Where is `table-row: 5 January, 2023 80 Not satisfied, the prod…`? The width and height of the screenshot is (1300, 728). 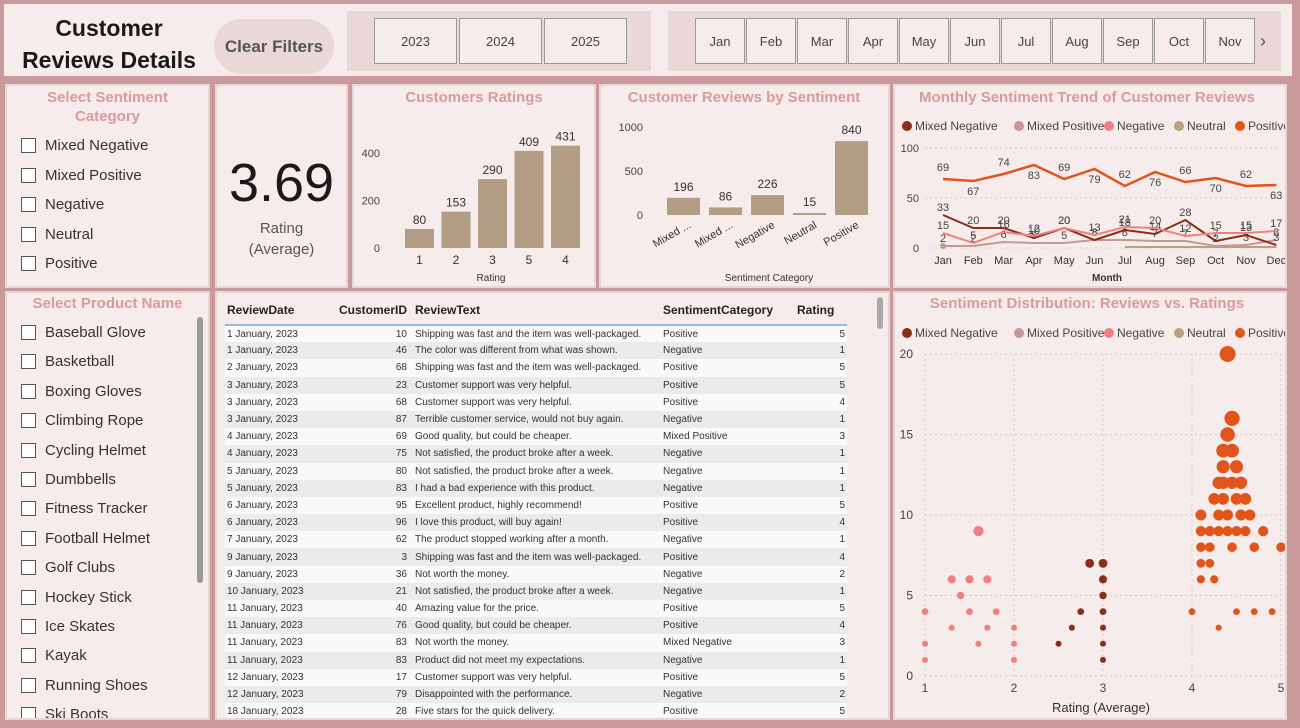
table-row: 5 January, 2023 80 Not satisfied, the prod… is located at coordinates (536, 471).